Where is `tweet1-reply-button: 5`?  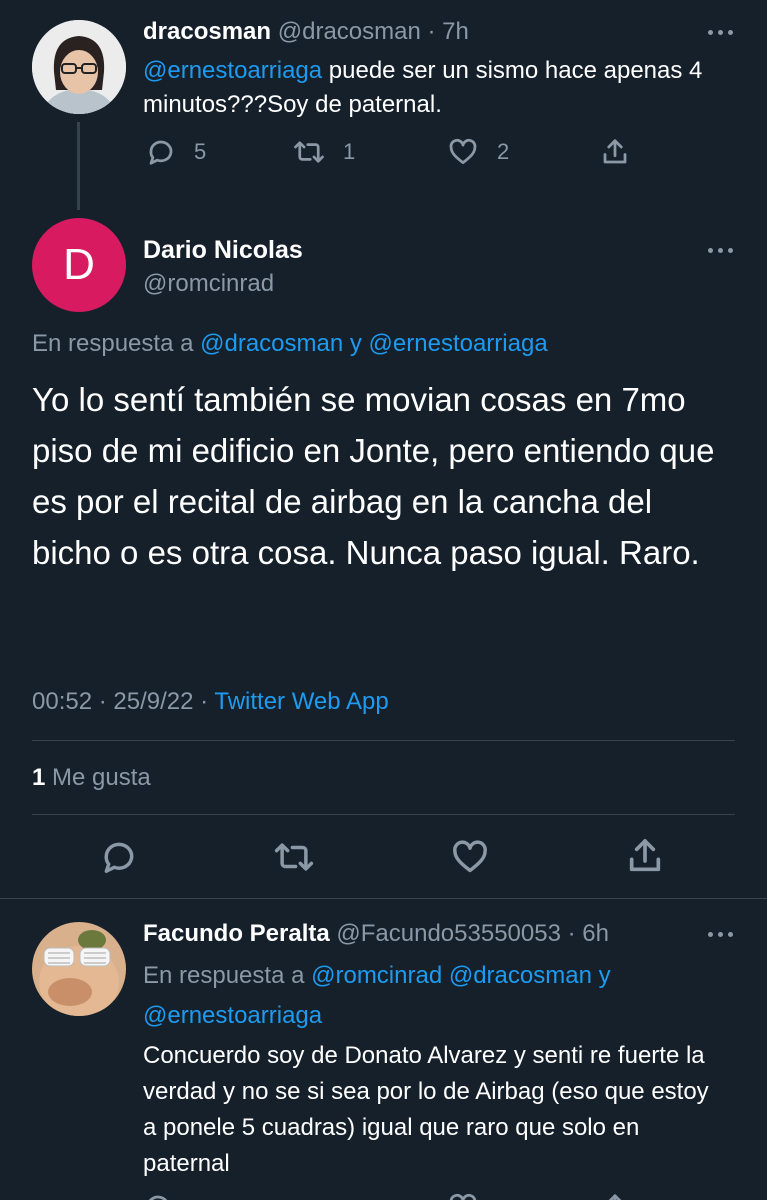 tweet1-reply-button: 5 is located at coordinates (176, 152).